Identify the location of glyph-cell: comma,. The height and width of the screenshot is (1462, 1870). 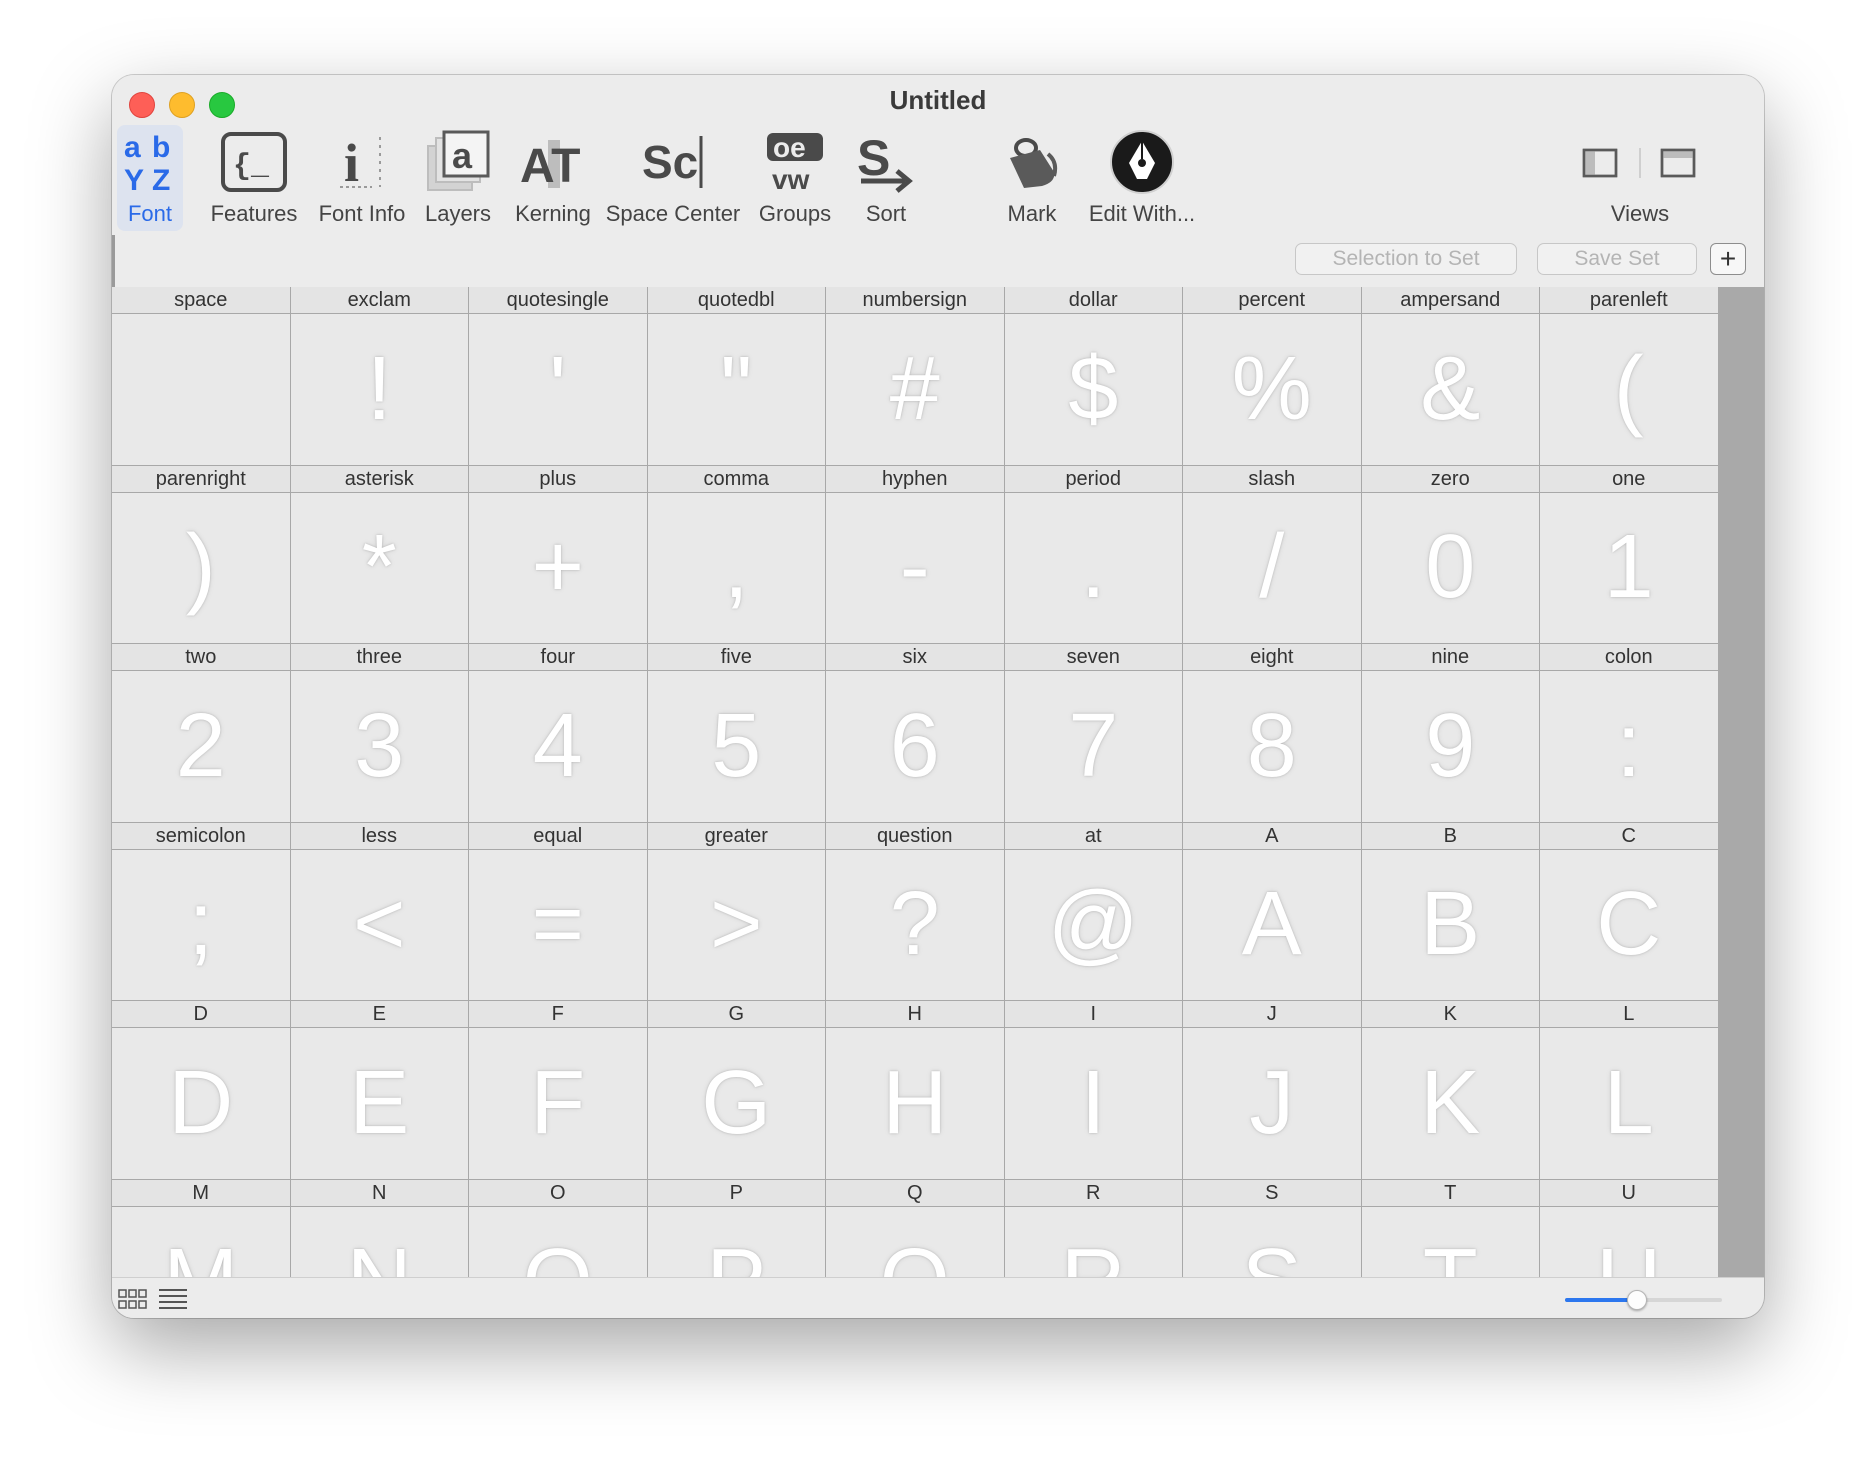
(736, 554).